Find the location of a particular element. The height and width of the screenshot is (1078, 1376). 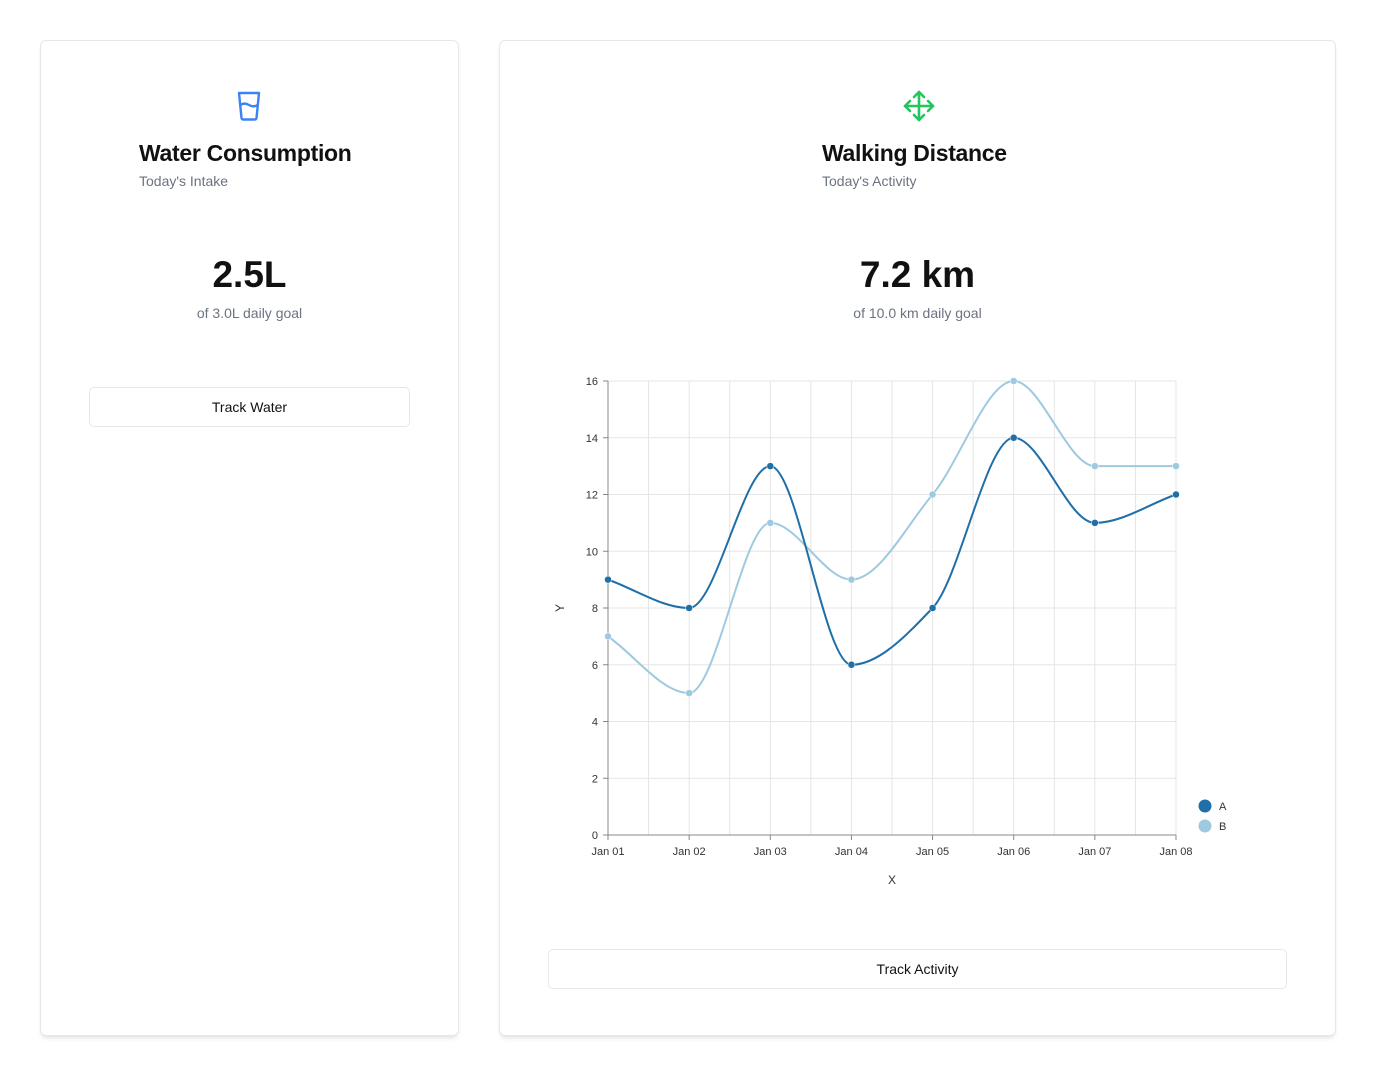

x-tick-label: Jan 01 is located at coordinates (607, 852).